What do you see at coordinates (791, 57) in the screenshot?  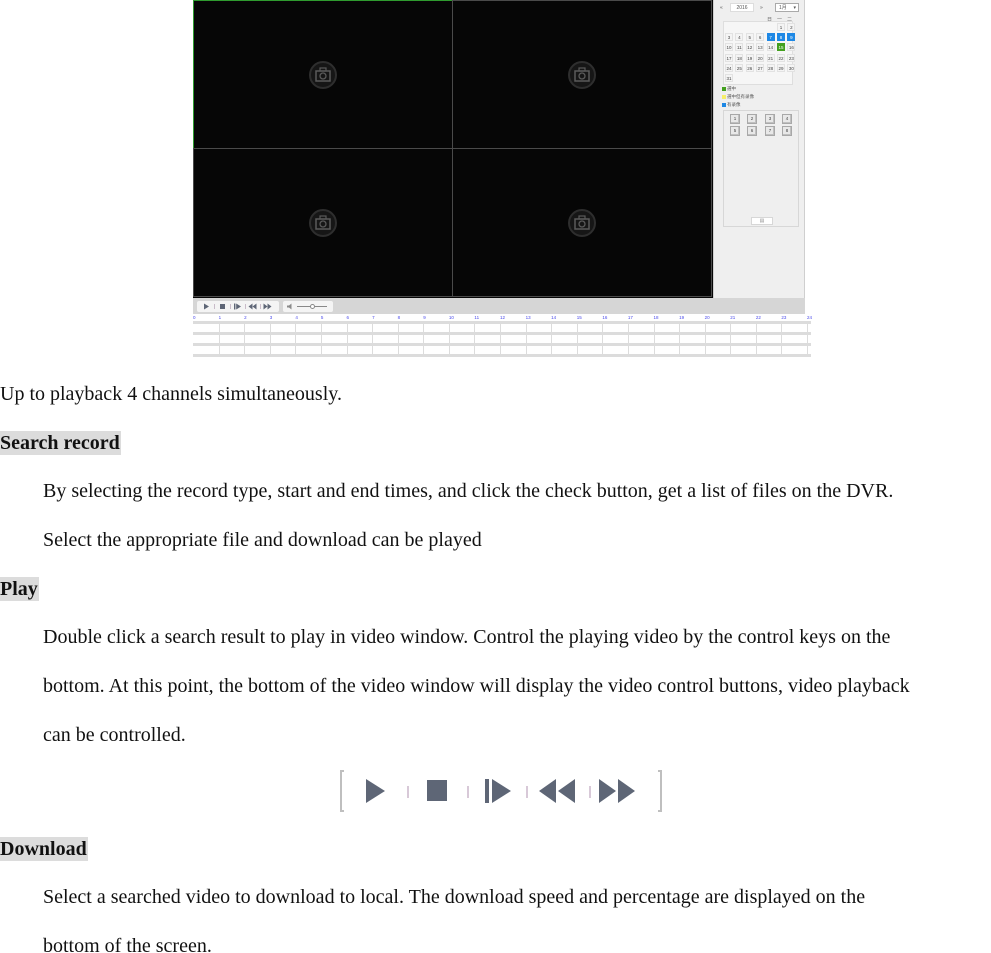 I see `calendar-day: 23` at bounding box center [791, 57].